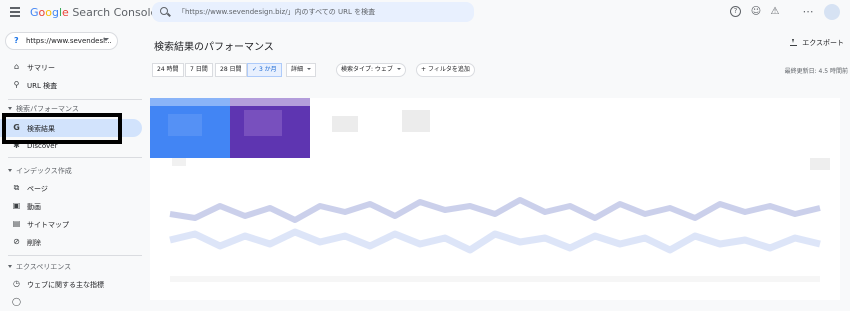 The height and width of the screenshot is (311, 850). I want to click on account-avatar, so click(832, 12).